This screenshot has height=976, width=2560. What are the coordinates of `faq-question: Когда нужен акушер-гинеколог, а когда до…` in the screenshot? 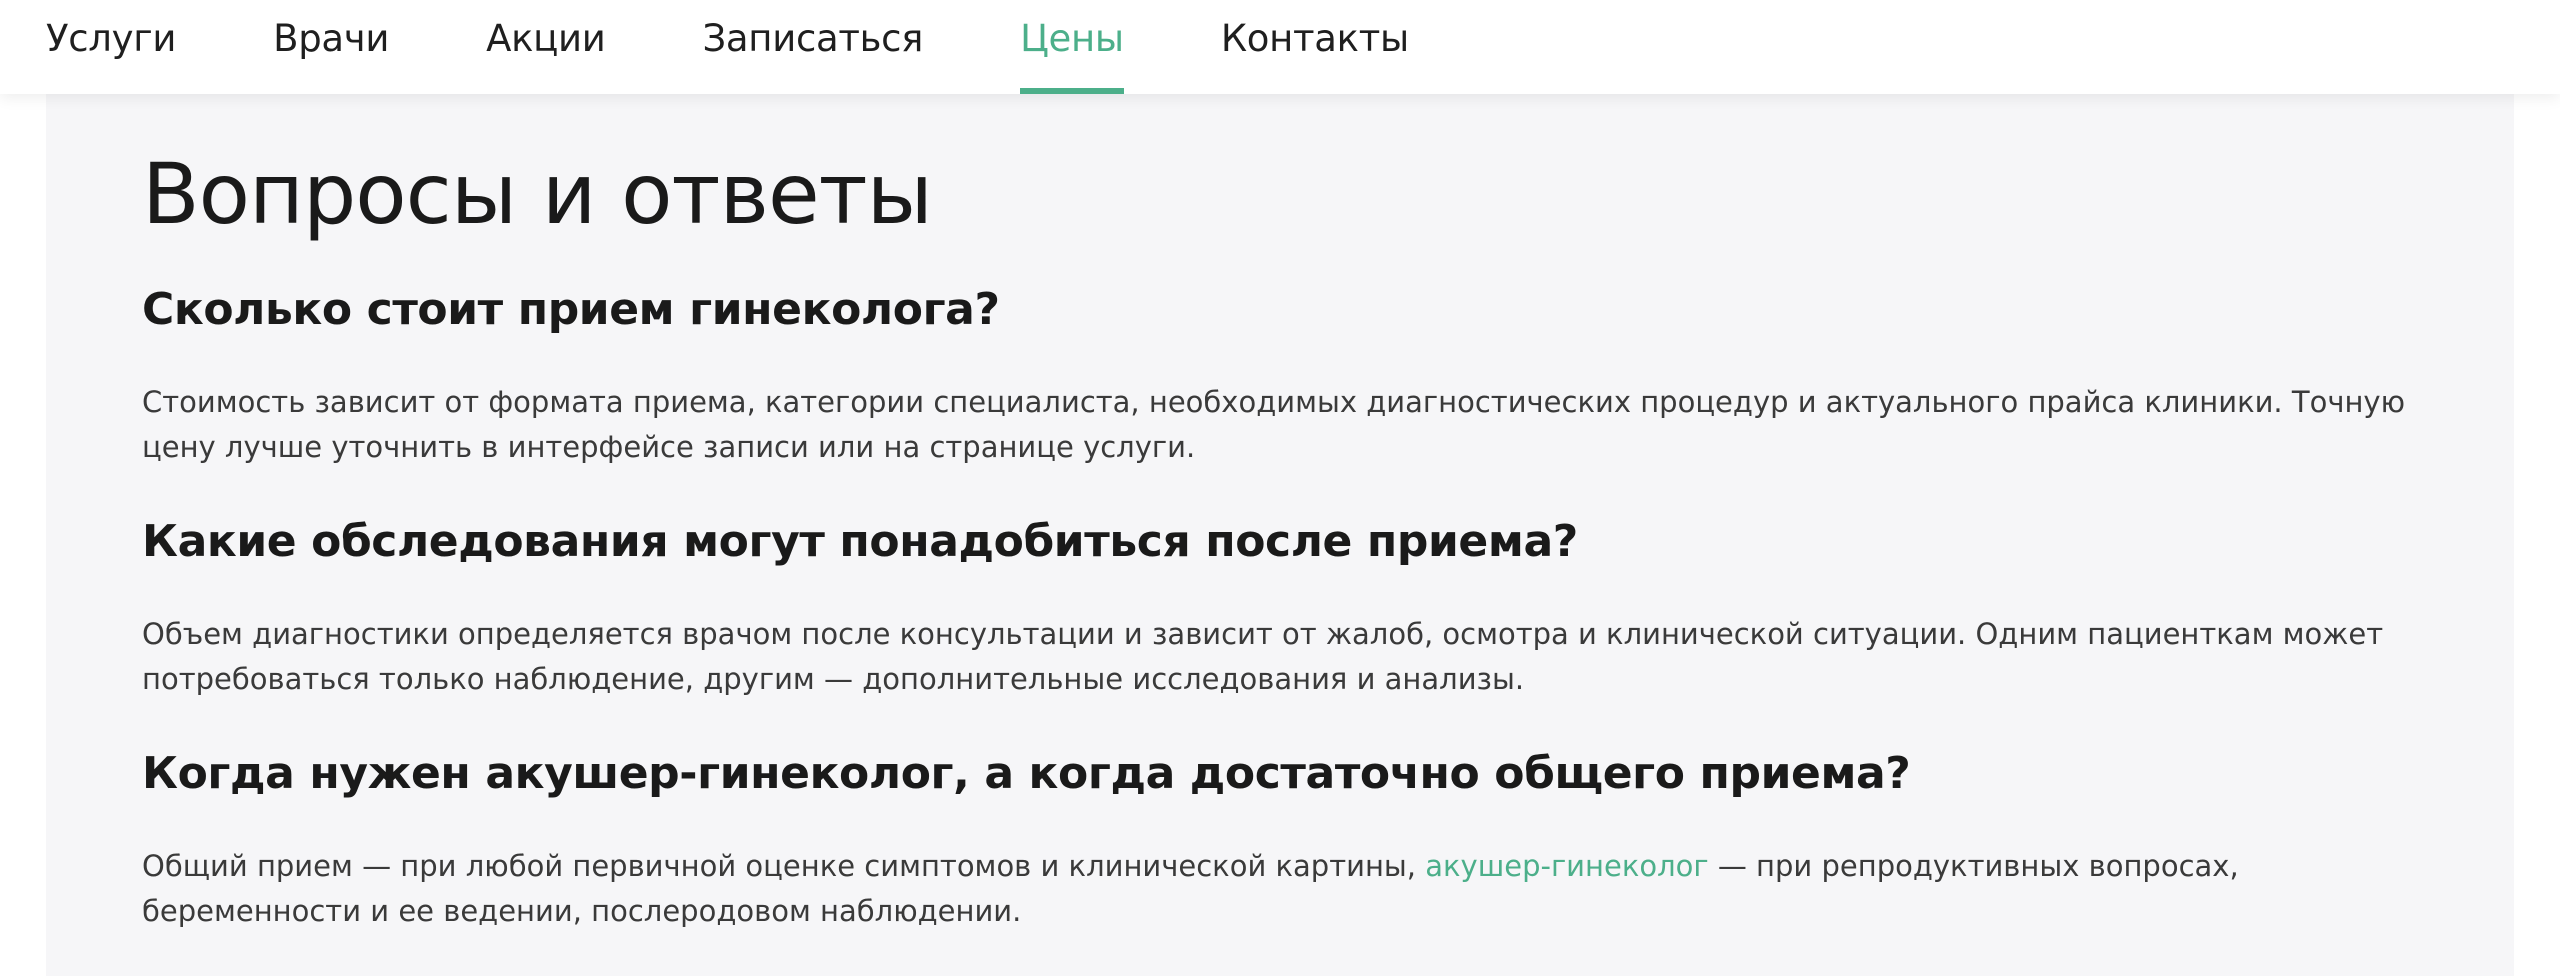 It's located at (1026, 773).